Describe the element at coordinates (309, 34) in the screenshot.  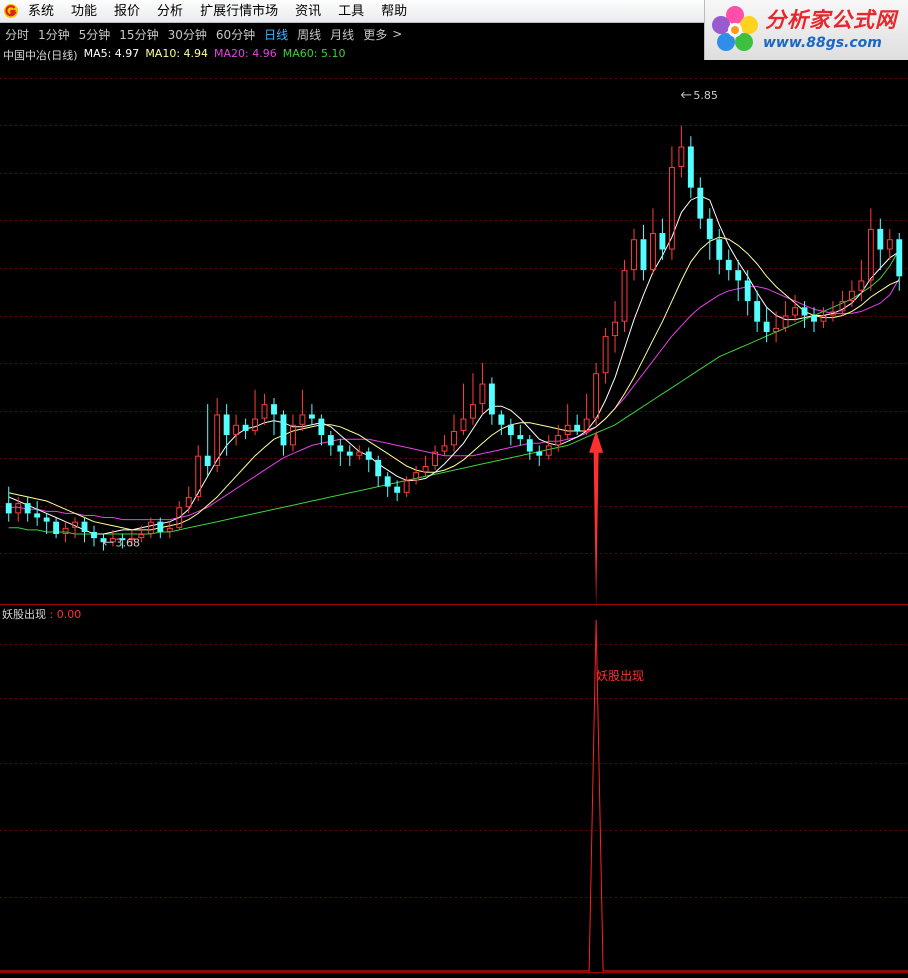
I see `tab-weekly: 周线` at that location.